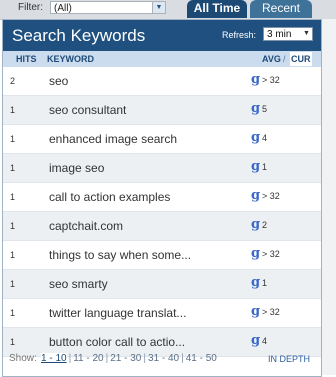  I want to click on pager-link-5: 41 - 50, so click(201, 358).